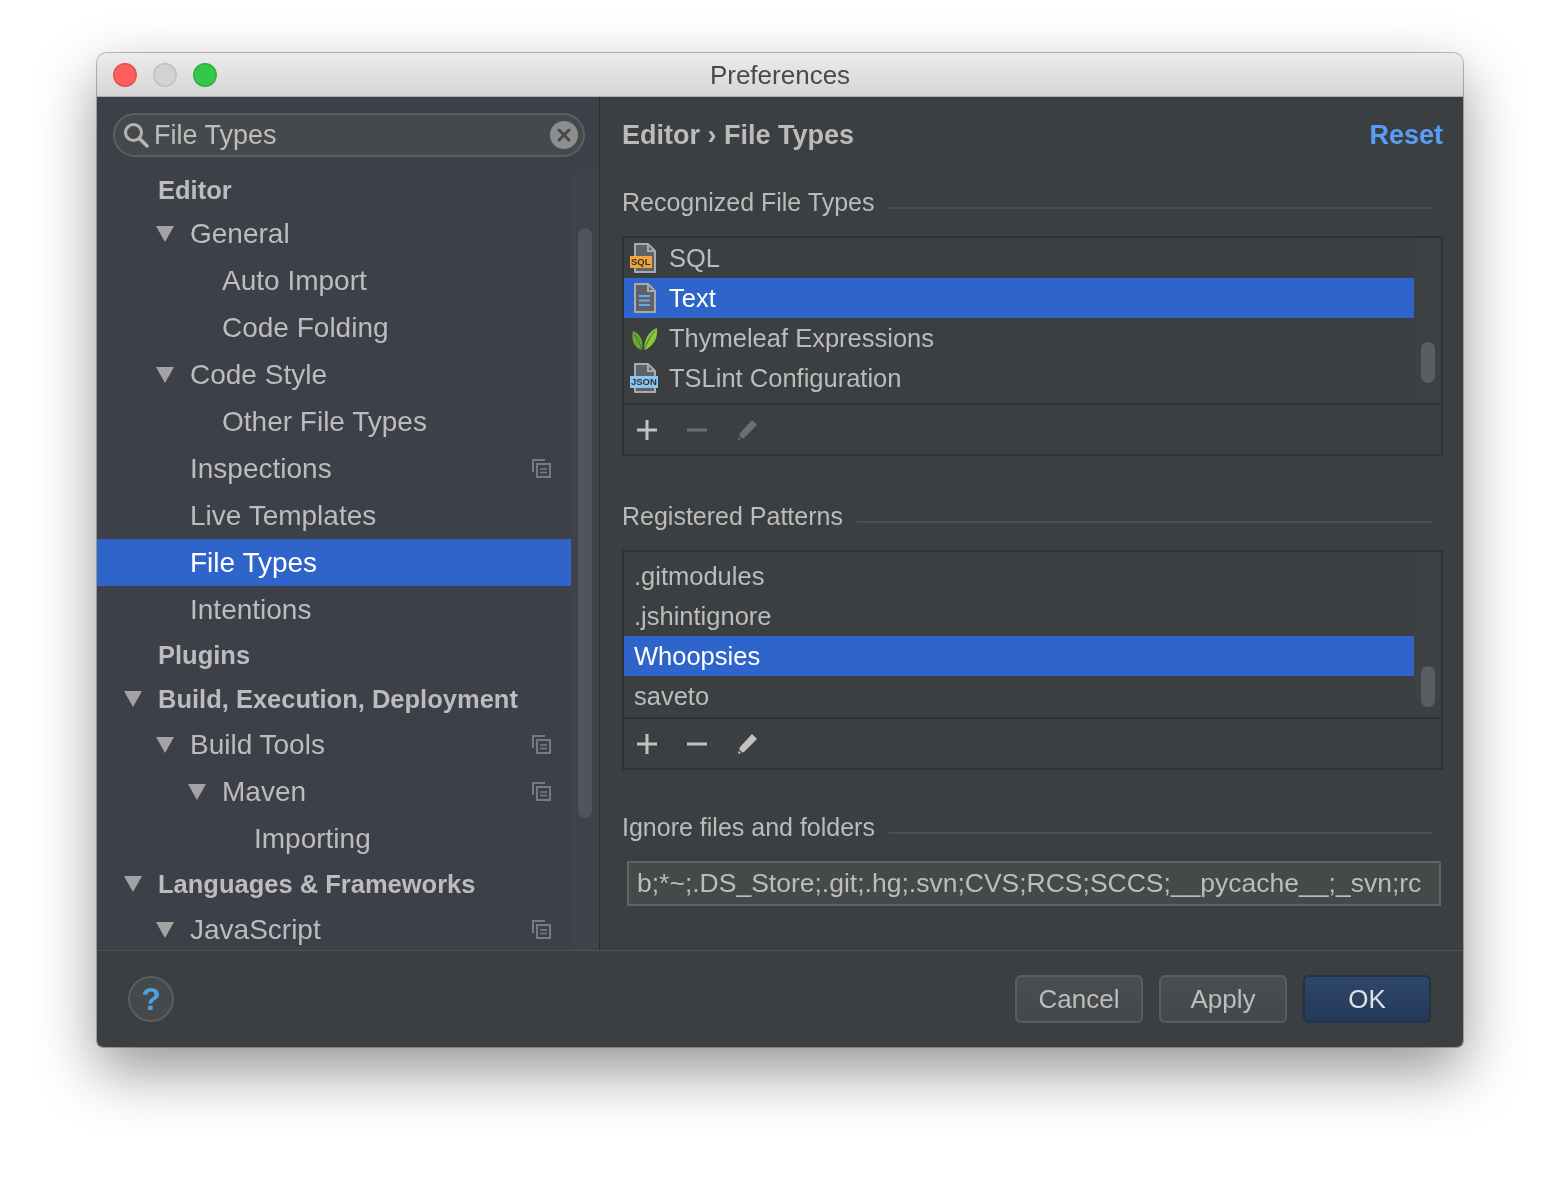 Image resolution: width=1559 pixels, height=1195 pixels. What do you see at coordinates (1034, 883) in the screenshot?
I see `input-field: b;*~;.DS_Store;.git;.hg;.svn;CVS;RCS;SCCS;__pycache__;_svn;rc` at bounding box center [1034, 883].